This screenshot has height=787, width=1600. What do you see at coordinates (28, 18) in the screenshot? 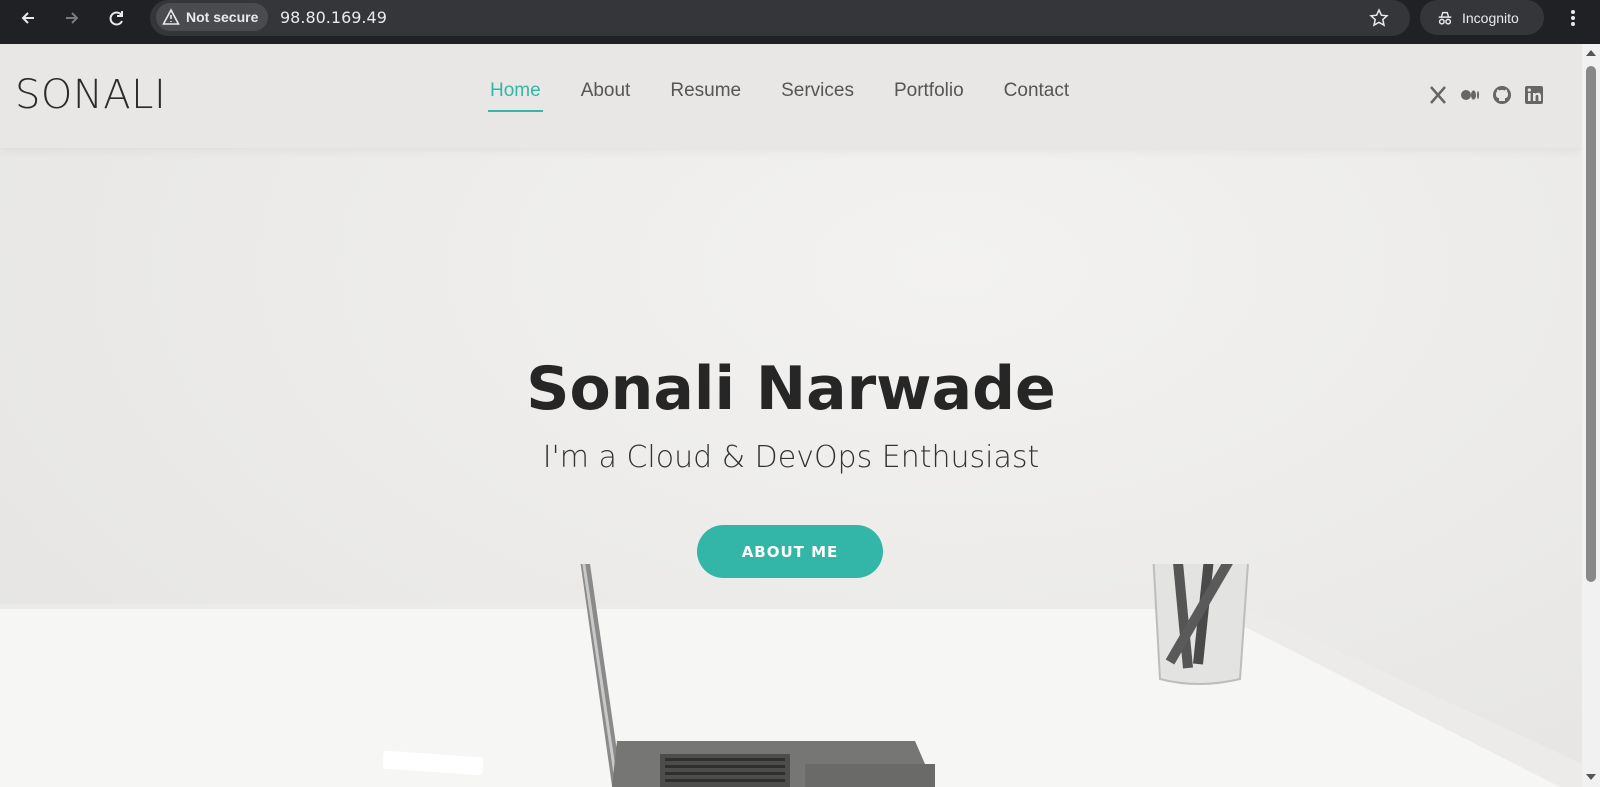
I see `back-arrow-icon` at bounding box center [28, 18].